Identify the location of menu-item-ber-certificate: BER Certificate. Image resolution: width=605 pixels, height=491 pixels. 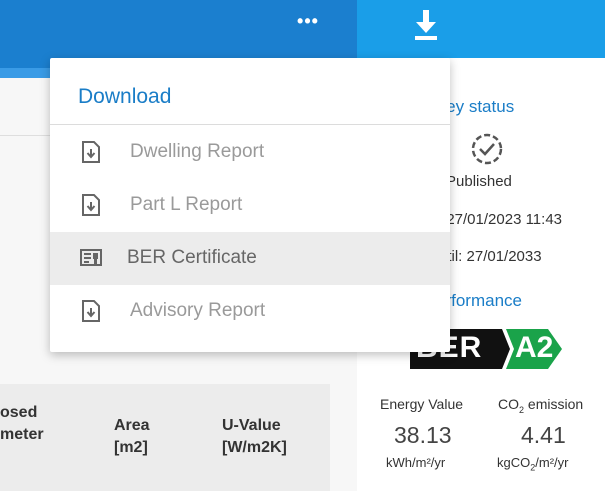
(250, 258).